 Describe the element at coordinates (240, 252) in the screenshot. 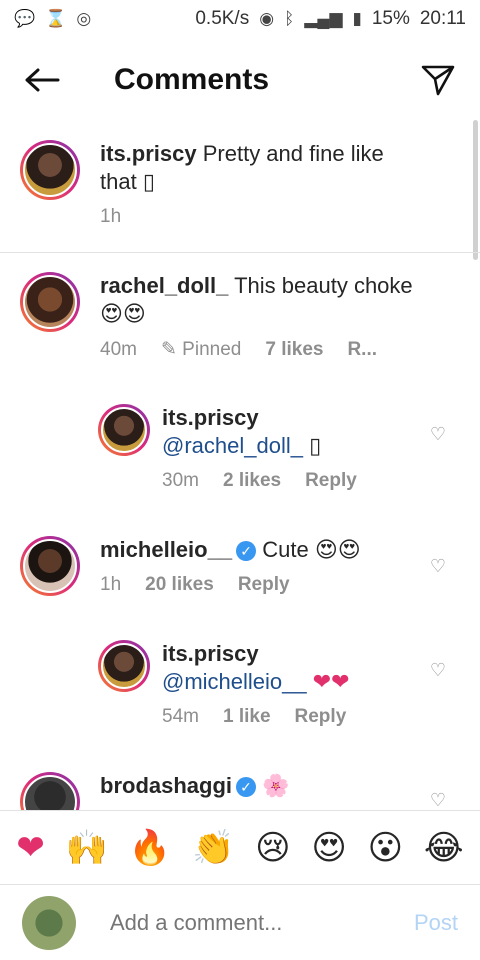

I see `divider` at that location.